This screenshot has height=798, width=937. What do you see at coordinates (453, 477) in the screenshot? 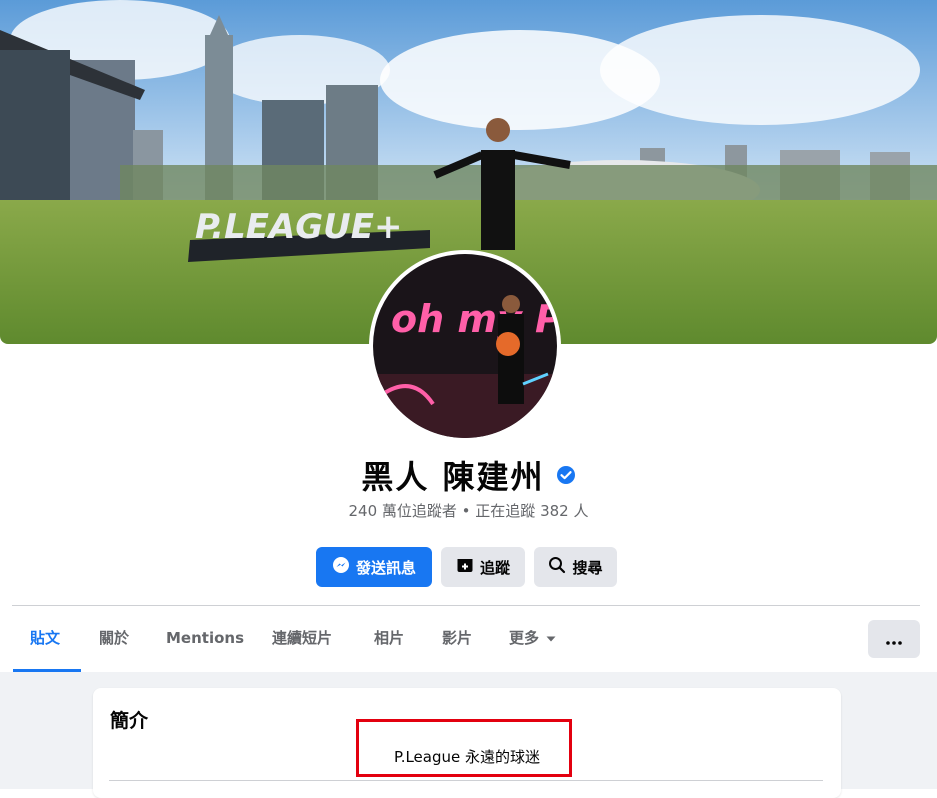
I see `profile-name: 黑人 陳建州` at bounding box center [453, 477].